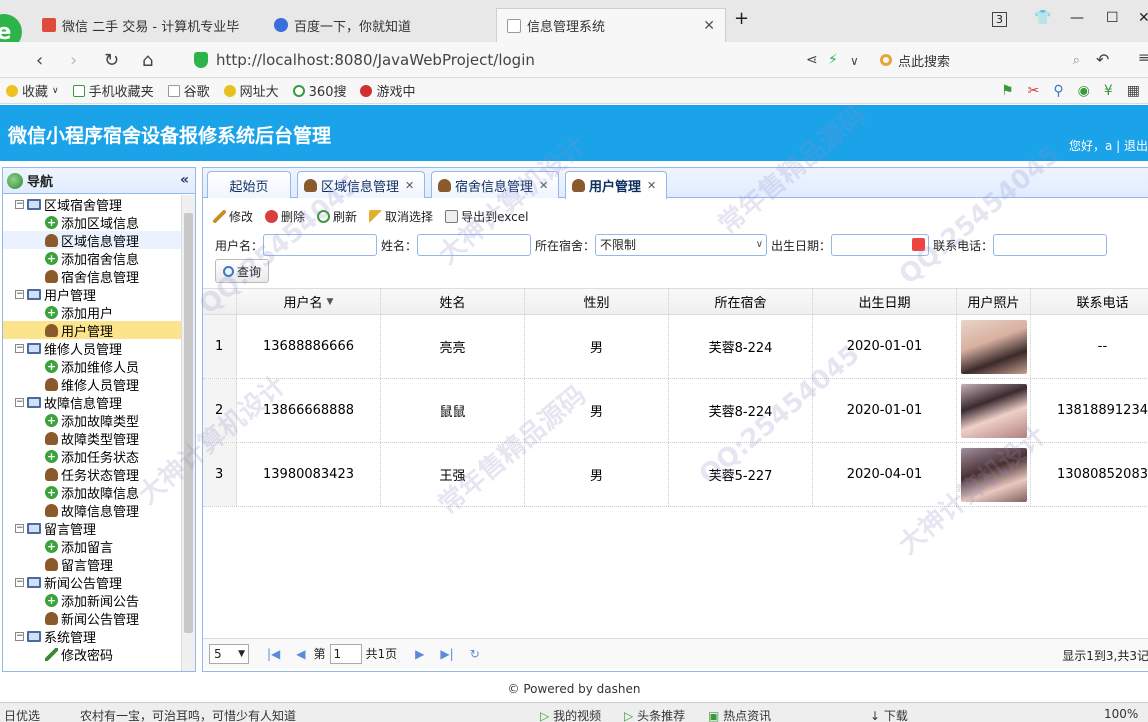 This screenshot has height=722, width=1148. What do you see at coordinates (885, 301) in the screenshot?
I see `col-birth: 出生日期` at bounding box center [885, 301].